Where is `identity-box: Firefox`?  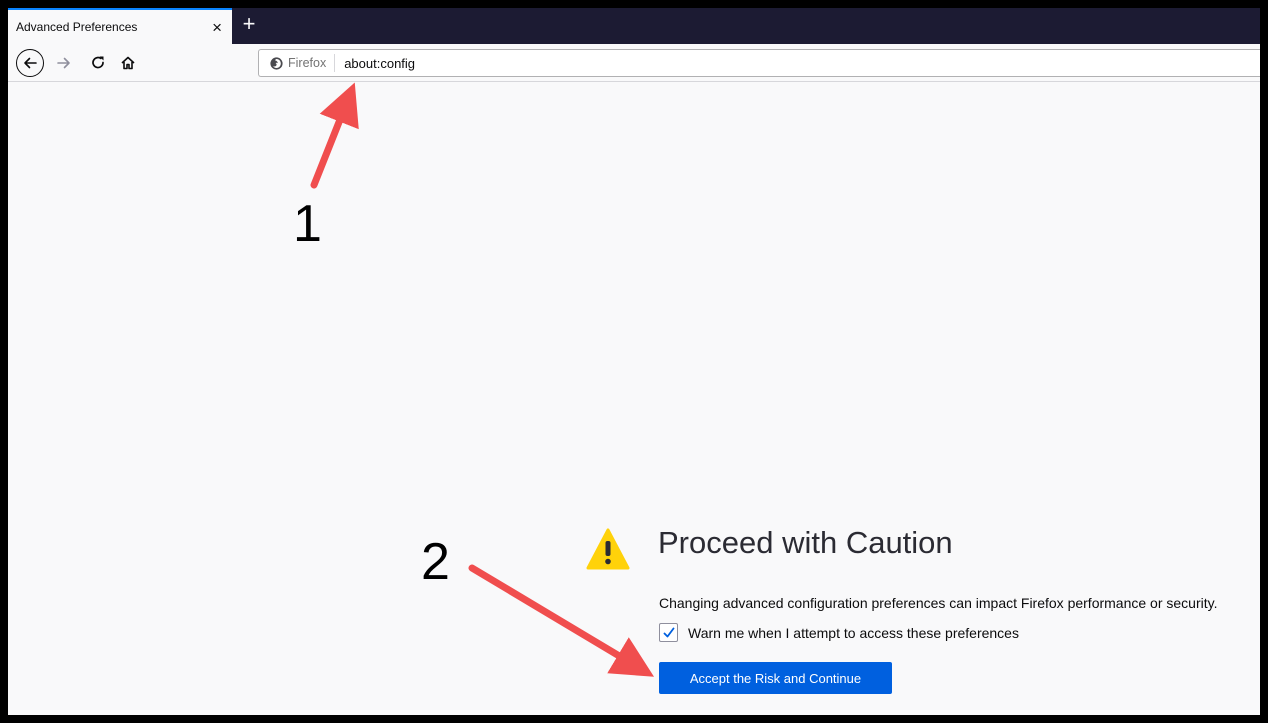 identity-box: Firefox is located at coordinates (302, 63).